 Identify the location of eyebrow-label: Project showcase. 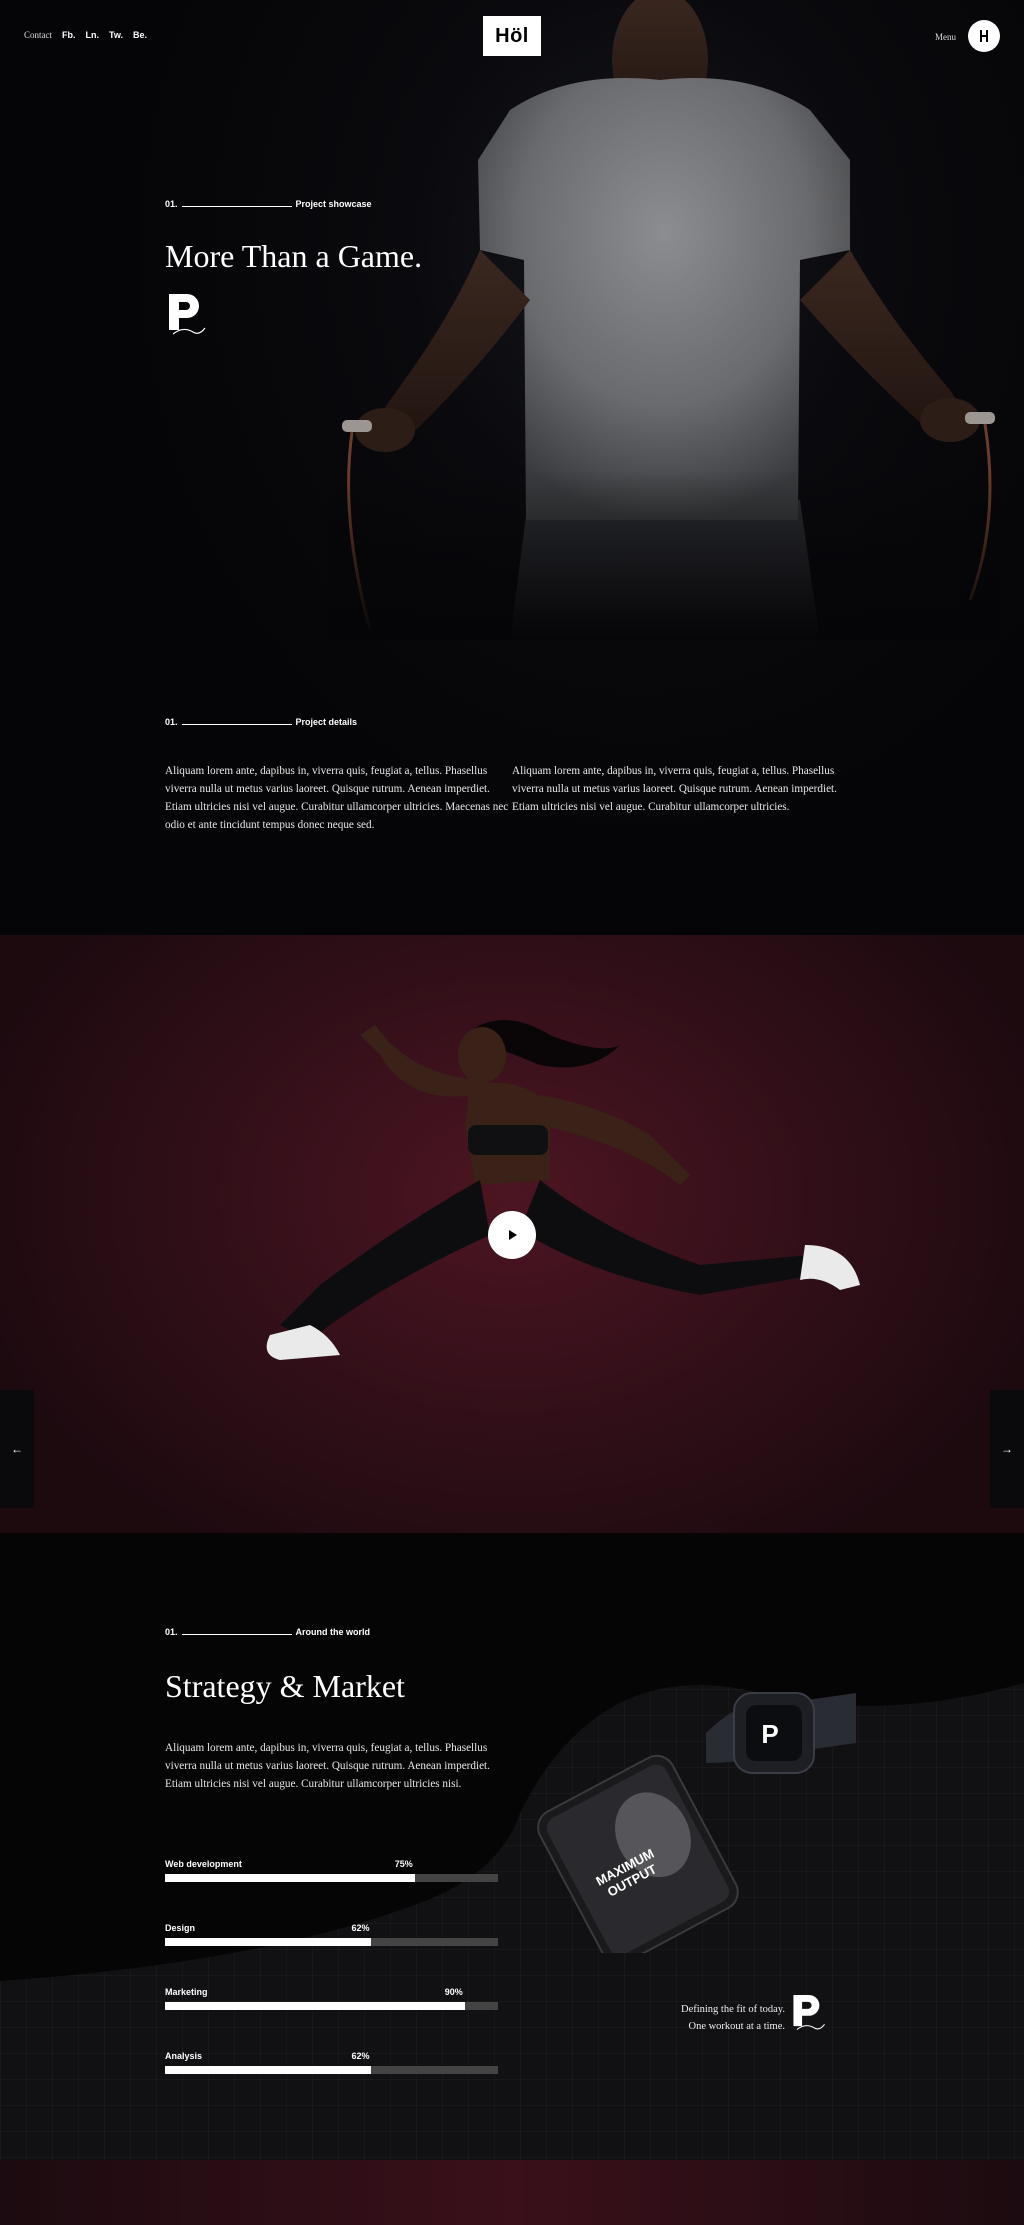
(333, 204).